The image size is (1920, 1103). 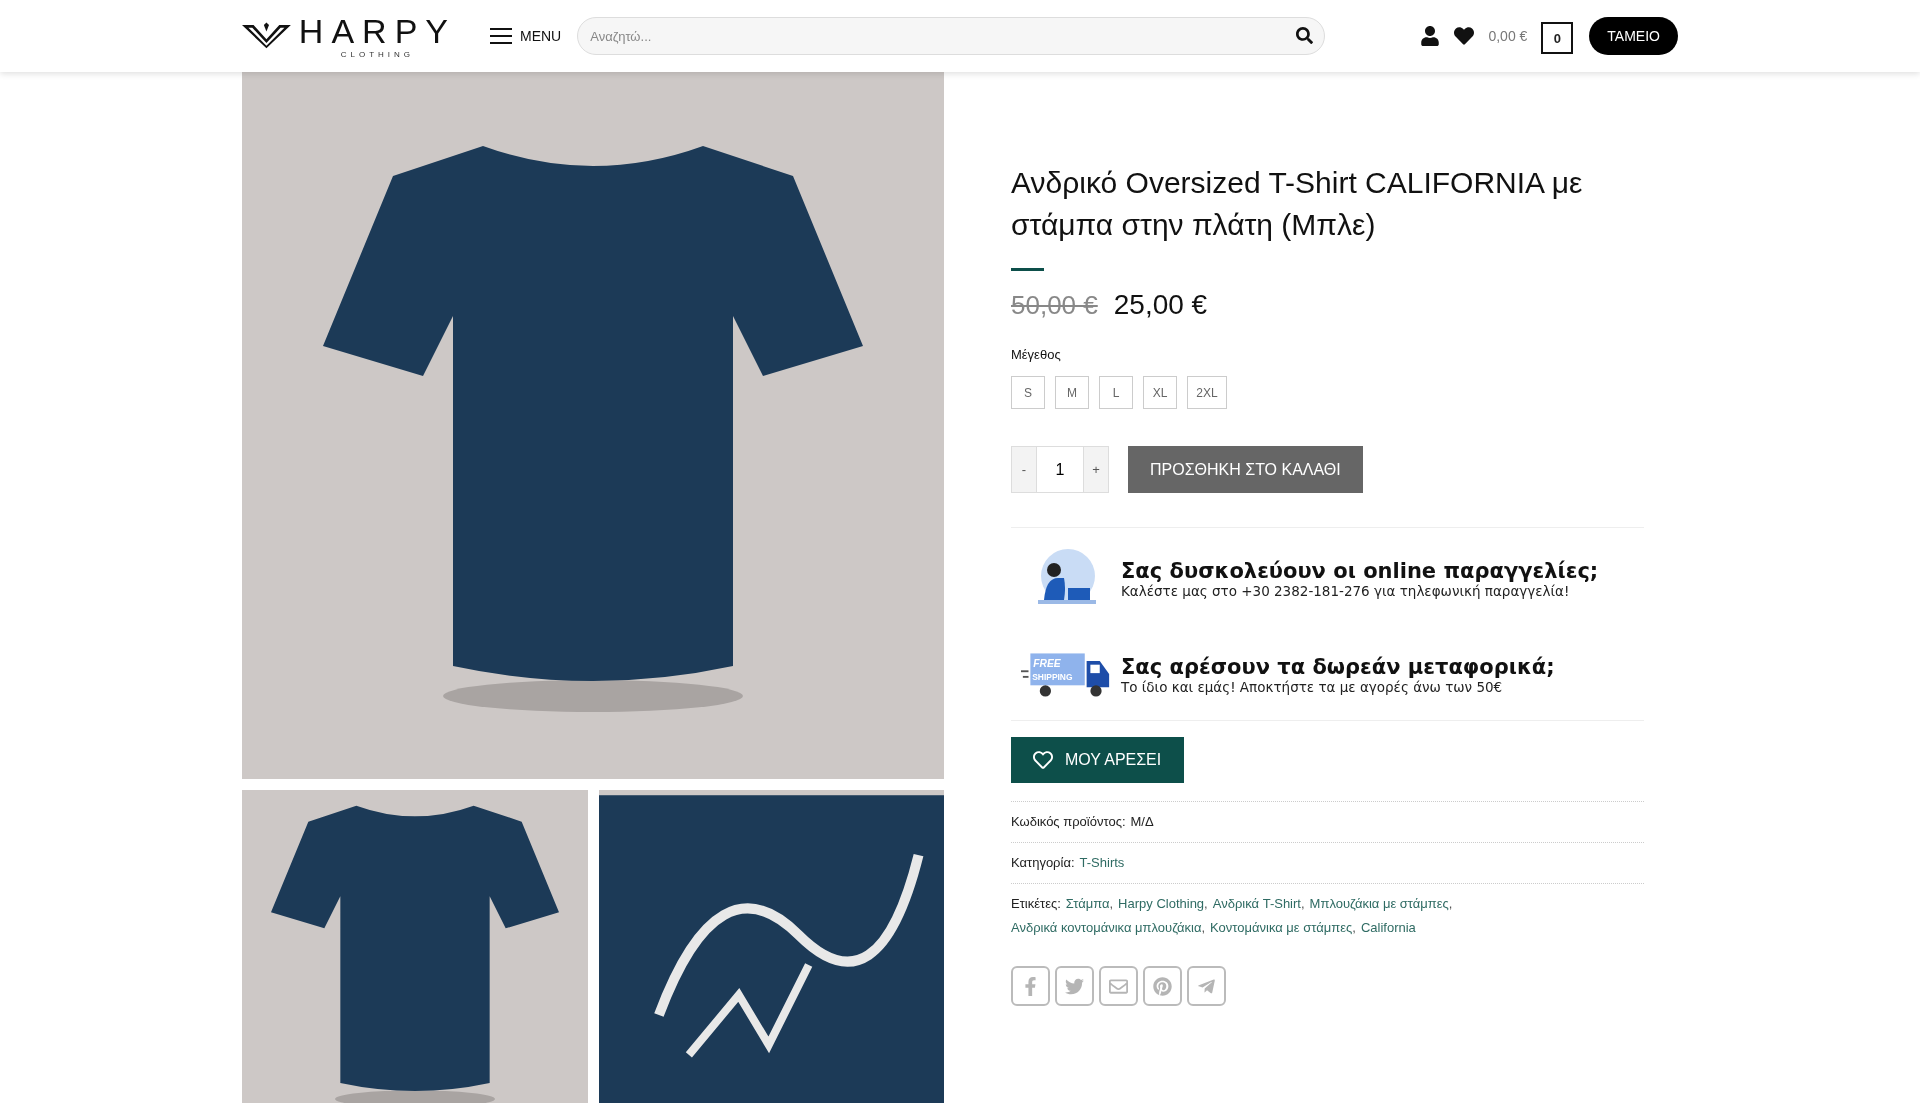 What do you see at coordinates (1161, 904) in the screenshot?
I see `tag-link: Harpy Clothing` at bounding box center [1161, 904].